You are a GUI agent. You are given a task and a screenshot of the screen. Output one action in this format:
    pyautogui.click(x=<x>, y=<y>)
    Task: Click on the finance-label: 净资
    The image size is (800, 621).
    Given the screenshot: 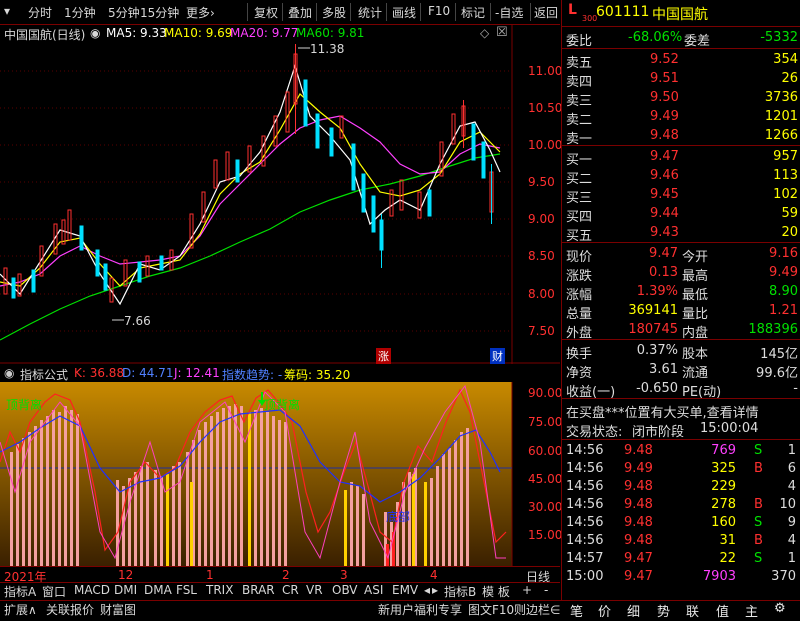 What is the action you would take?
    pyautogui.click(x=579, y=373)
    